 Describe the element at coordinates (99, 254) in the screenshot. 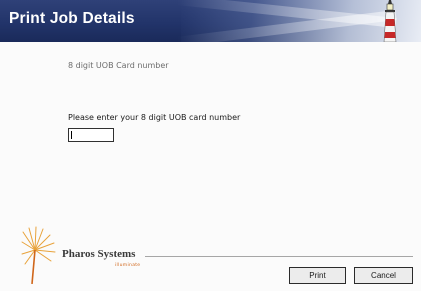

I see `brand-name: Pharos Systems` at that location.